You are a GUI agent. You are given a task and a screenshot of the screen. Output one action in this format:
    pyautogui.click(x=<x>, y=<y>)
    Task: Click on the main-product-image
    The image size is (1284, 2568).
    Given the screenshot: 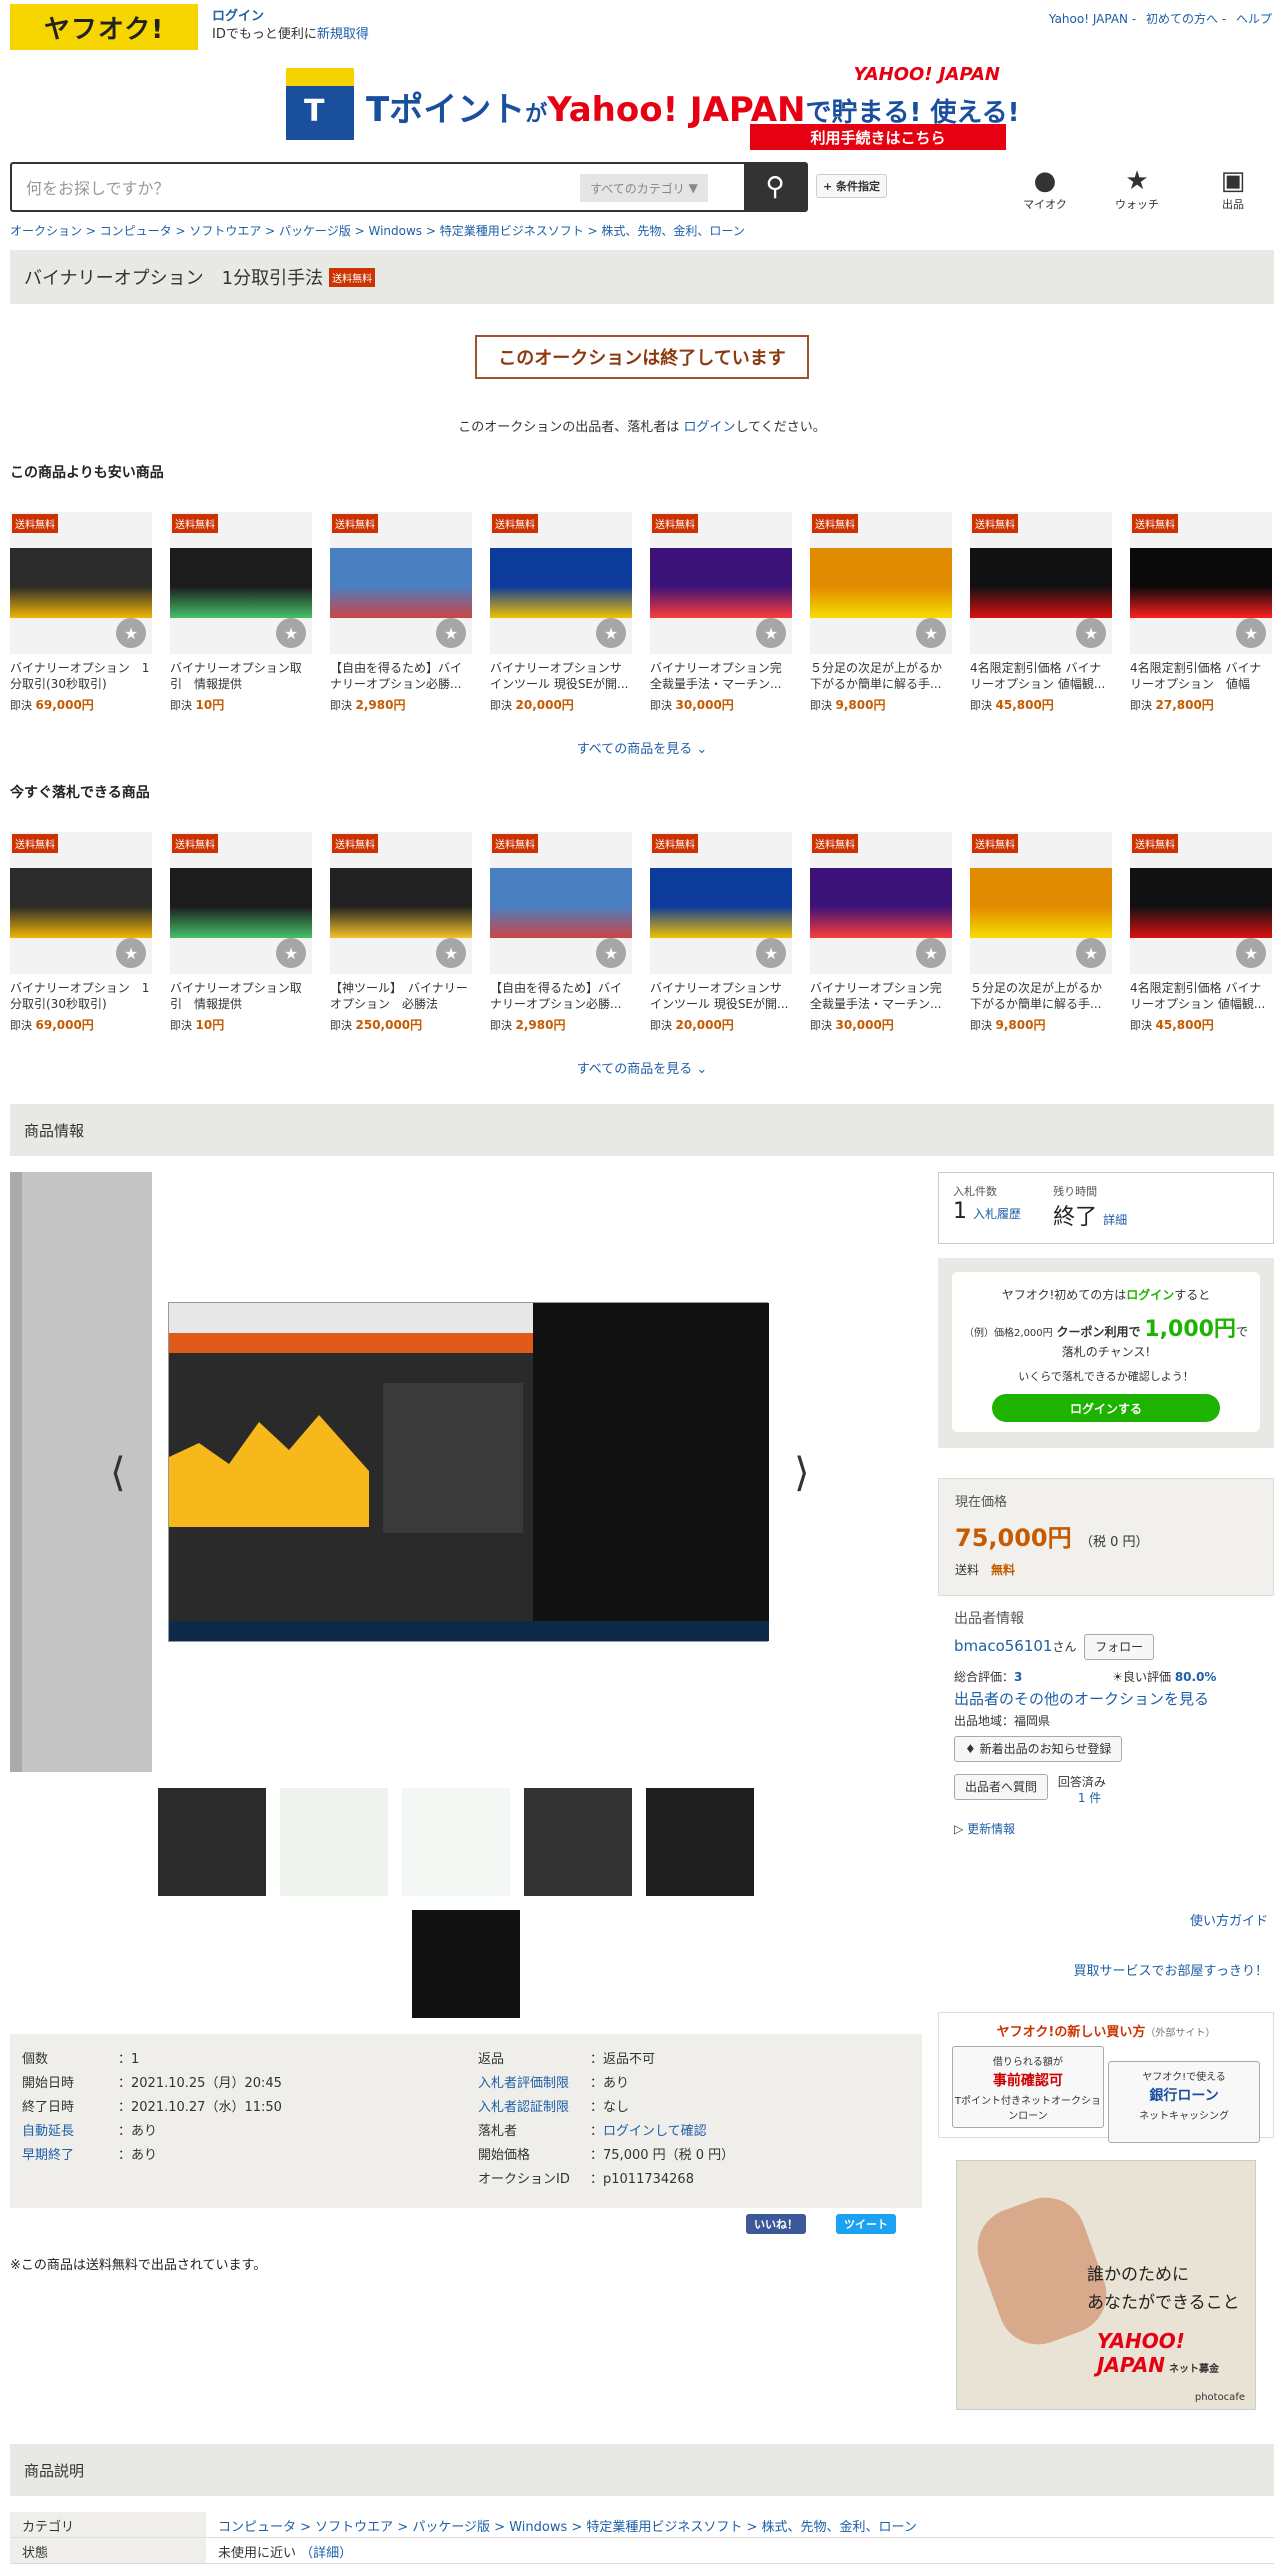 What is the action you would take?
    pyautogui.click(x=468, y=1472)
    